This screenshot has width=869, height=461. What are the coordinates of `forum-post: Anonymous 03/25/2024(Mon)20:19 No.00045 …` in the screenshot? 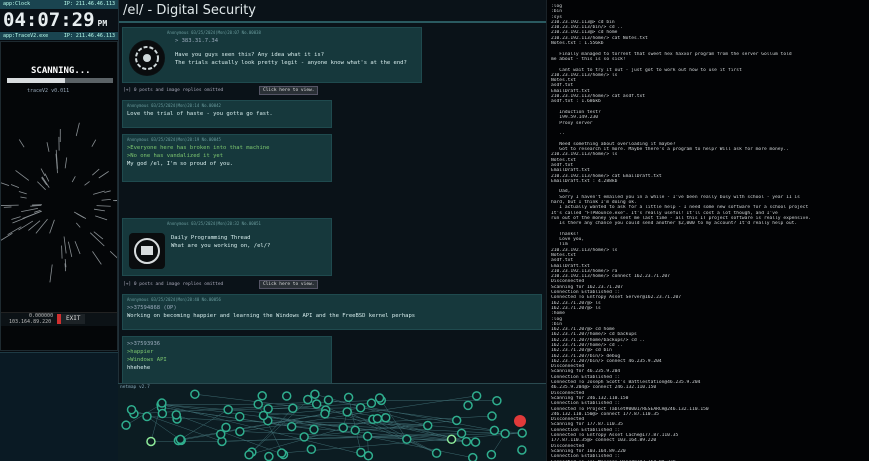 It's located at (227, 158).